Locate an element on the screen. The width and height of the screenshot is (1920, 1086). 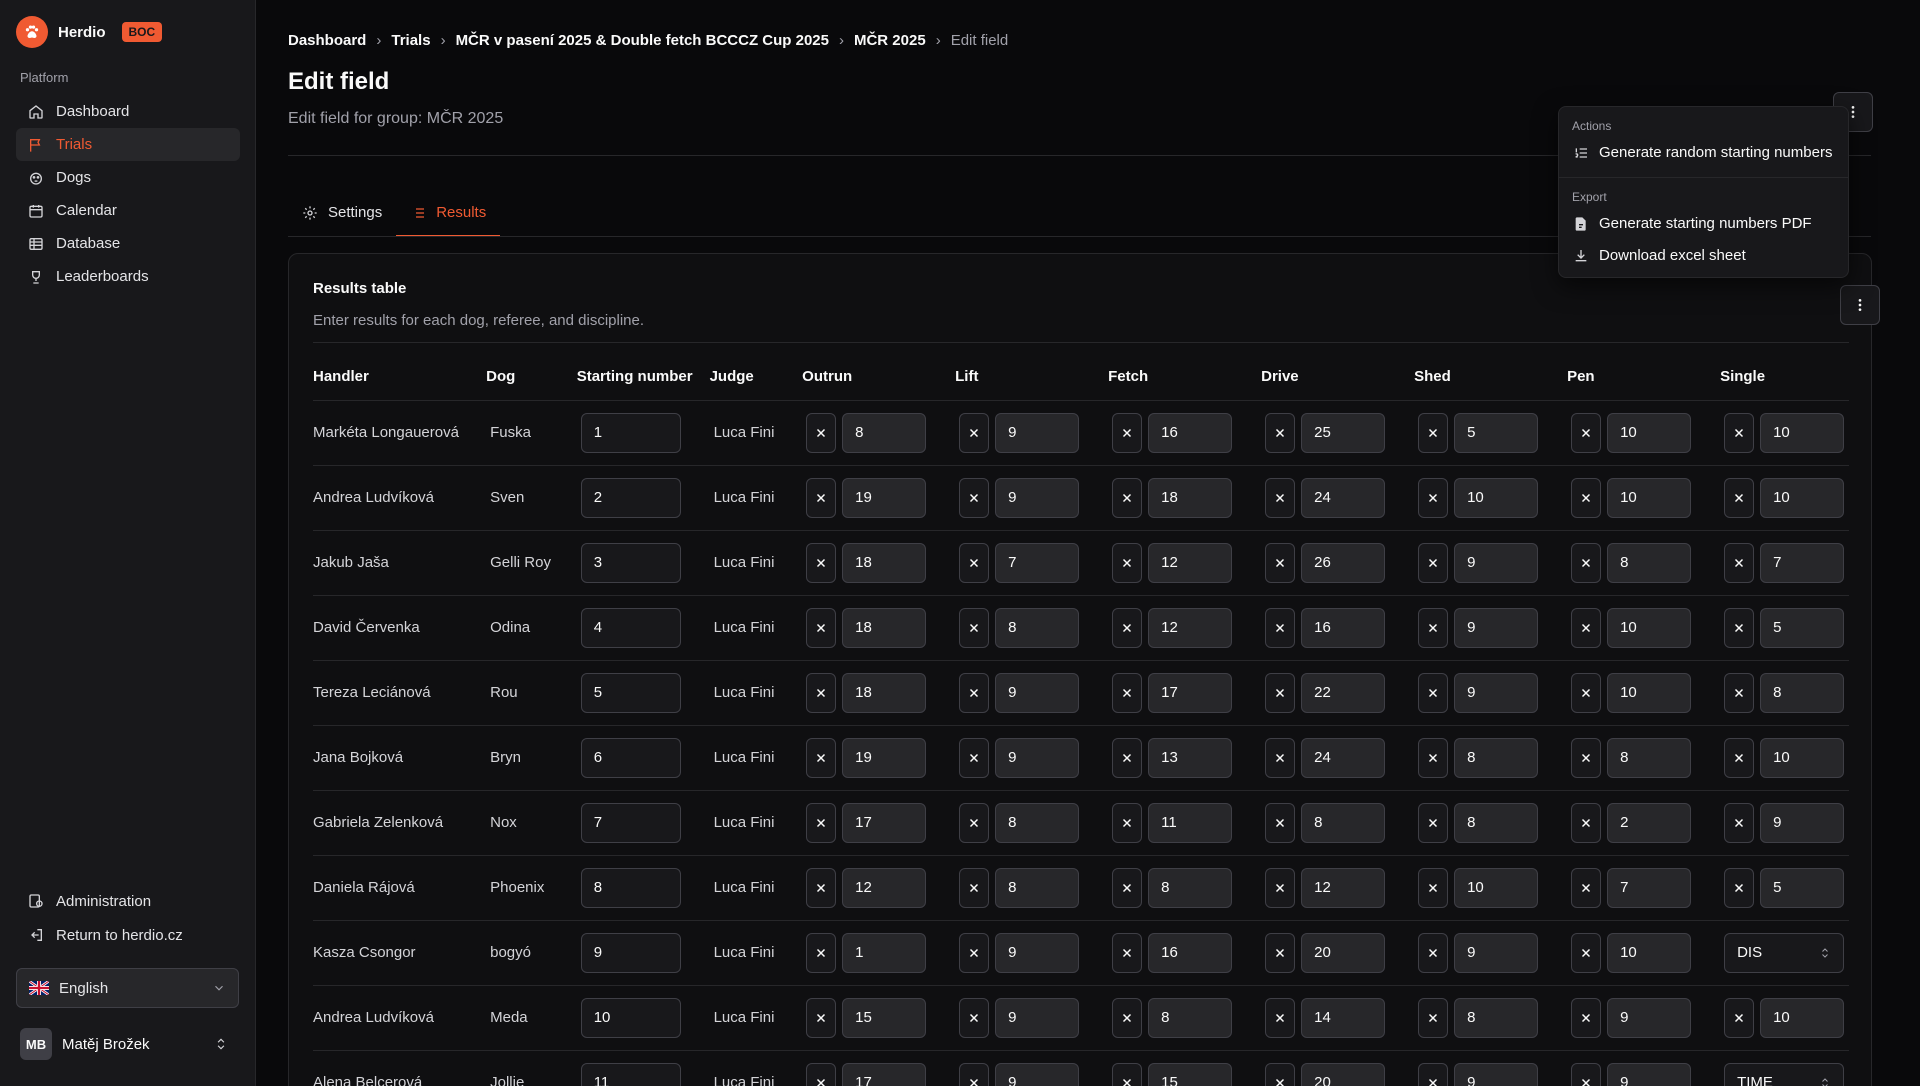
breadcrumb-group: MČR 2025 is located at coordinates (890, 40).